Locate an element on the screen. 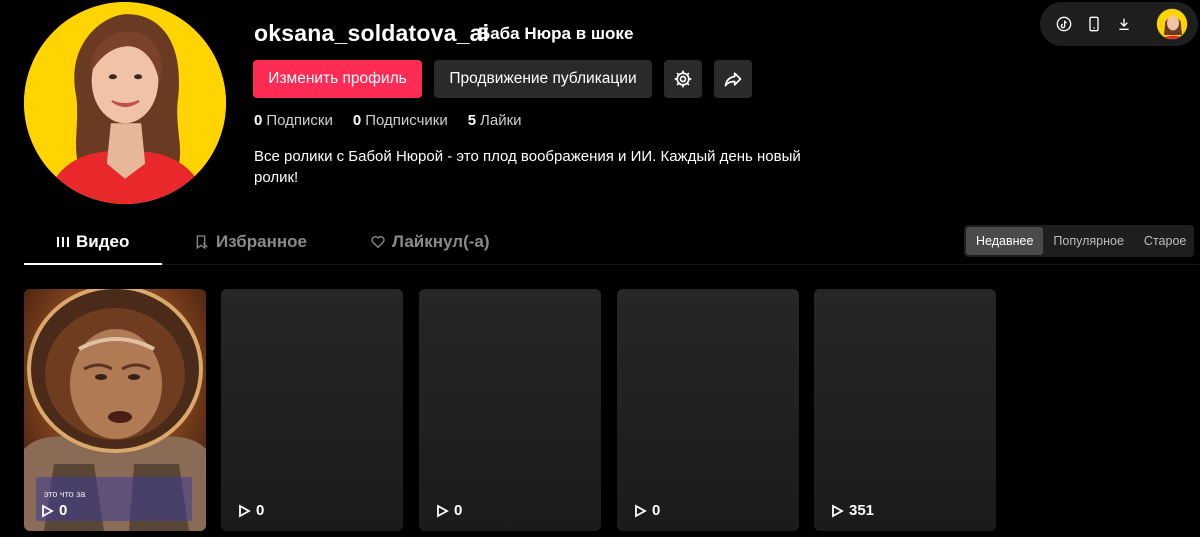 This screenshot has height=537, width=1200. video-caption: это что за is located at coordinates (65, 494).